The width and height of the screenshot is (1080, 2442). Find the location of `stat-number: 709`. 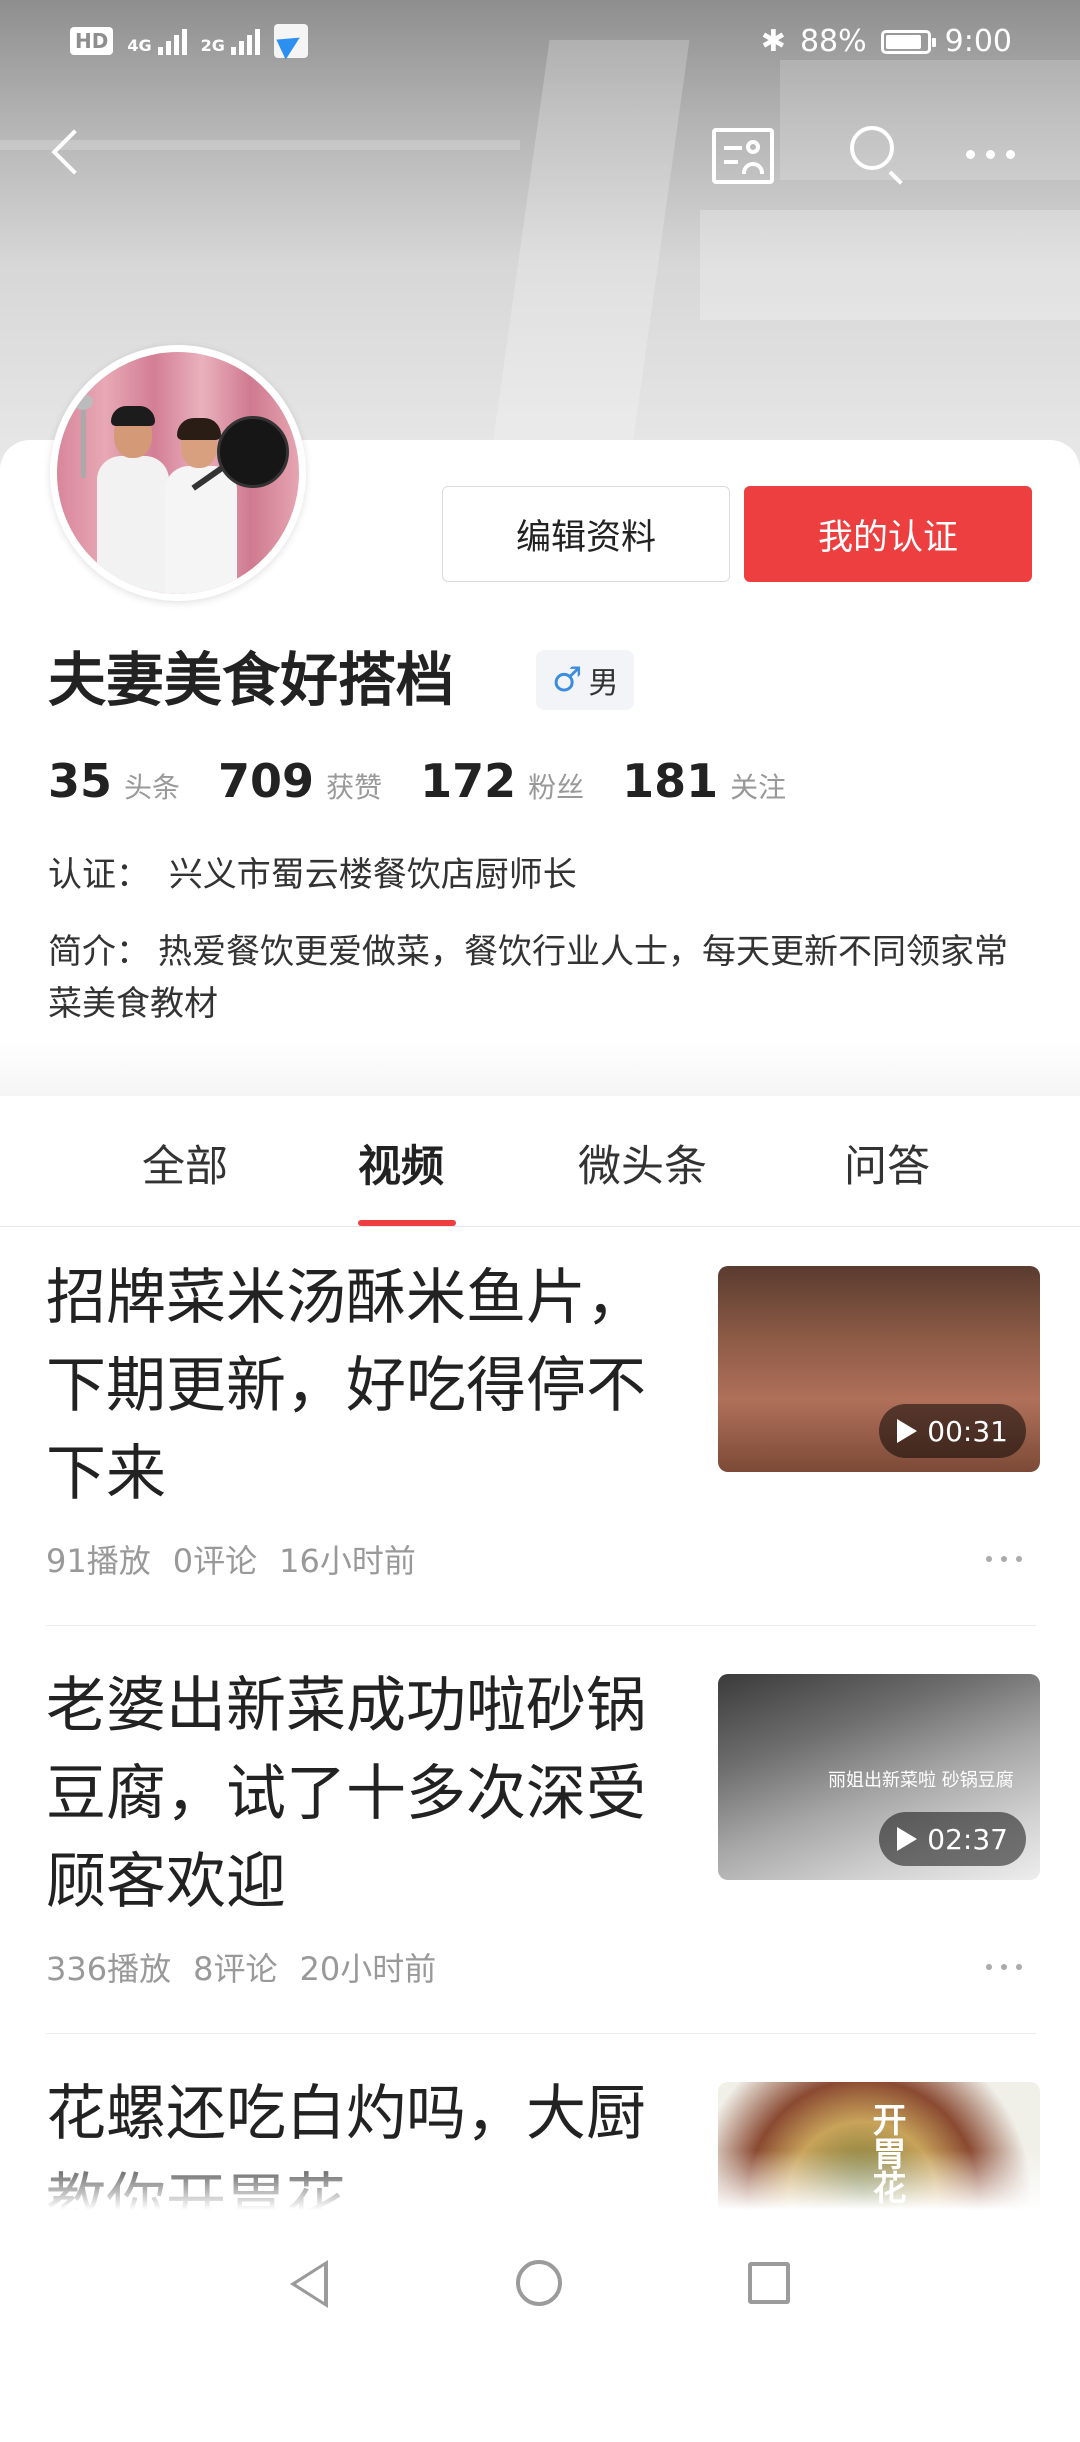

stat-number: 709 is located at coordinates (266, 781).